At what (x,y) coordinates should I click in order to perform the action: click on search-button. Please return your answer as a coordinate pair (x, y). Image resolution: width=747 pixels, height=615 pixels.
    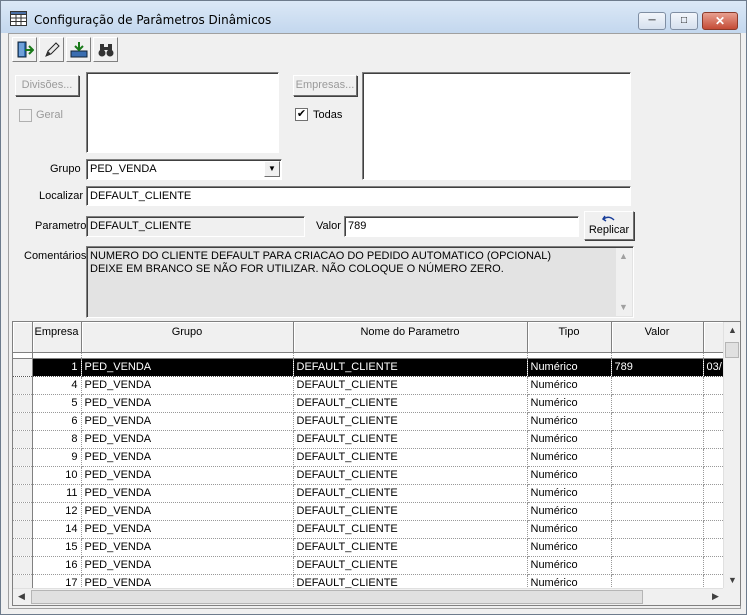
    Looking at the image, I should click on (105, 49).